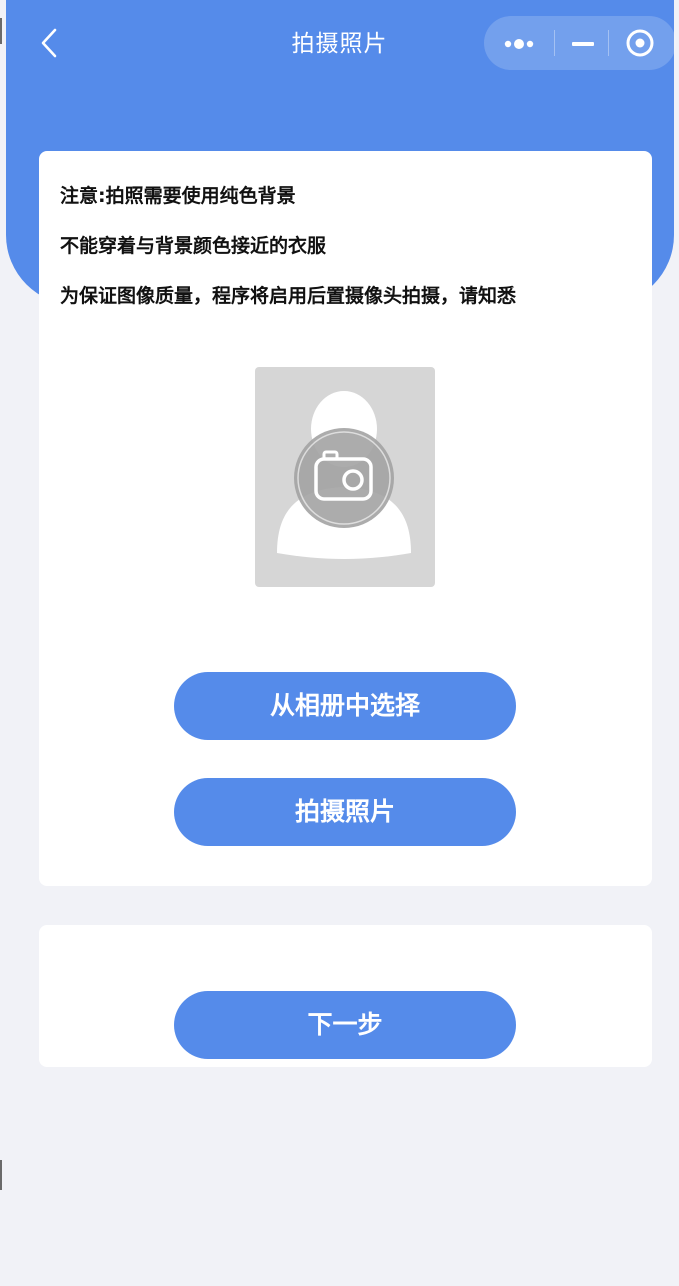 The image size is (679, 1286). What do you see at coordinates (193, 246) in the screenshot?
I see `notice-line-clothing: 不能穿着与背景颜色接近的衣服` at bounding box center [193, 246].